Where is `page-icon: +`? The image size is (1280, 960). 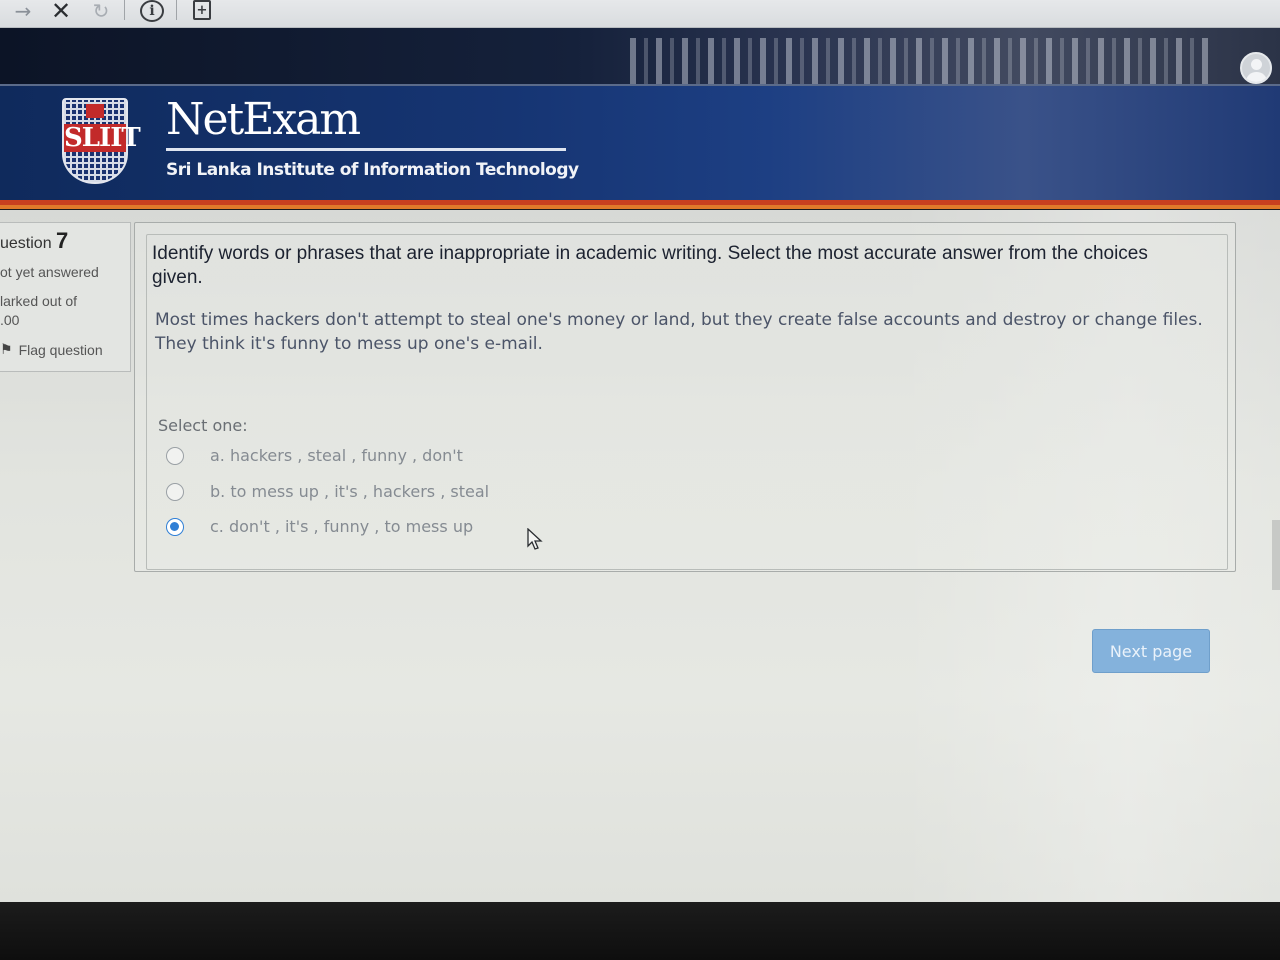 page-icon: + is located at coordinates (202, 10).